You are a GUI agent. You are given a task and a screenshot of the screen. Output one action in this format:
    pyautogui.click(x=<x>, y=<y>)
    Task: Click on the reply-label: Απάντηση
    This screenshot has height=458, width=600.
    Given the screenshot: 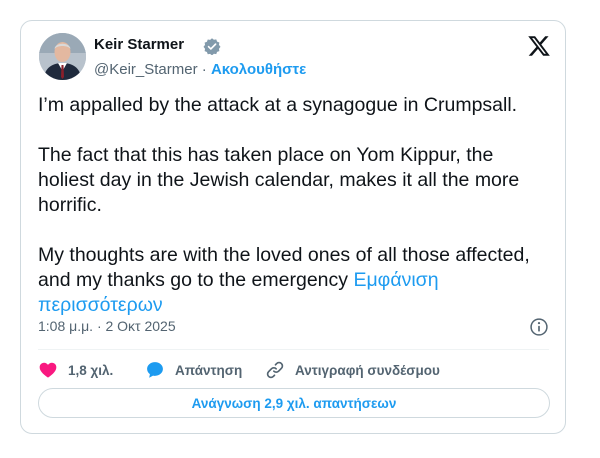 What is the action you would take?
    pyautogui.click(x=209, y=370)
    